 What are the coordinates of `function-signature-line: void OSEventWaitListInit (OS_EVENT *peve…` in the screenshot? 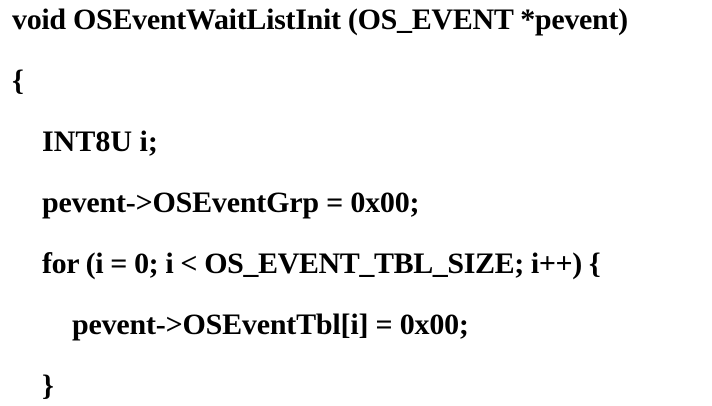 It's located at (320, 19).